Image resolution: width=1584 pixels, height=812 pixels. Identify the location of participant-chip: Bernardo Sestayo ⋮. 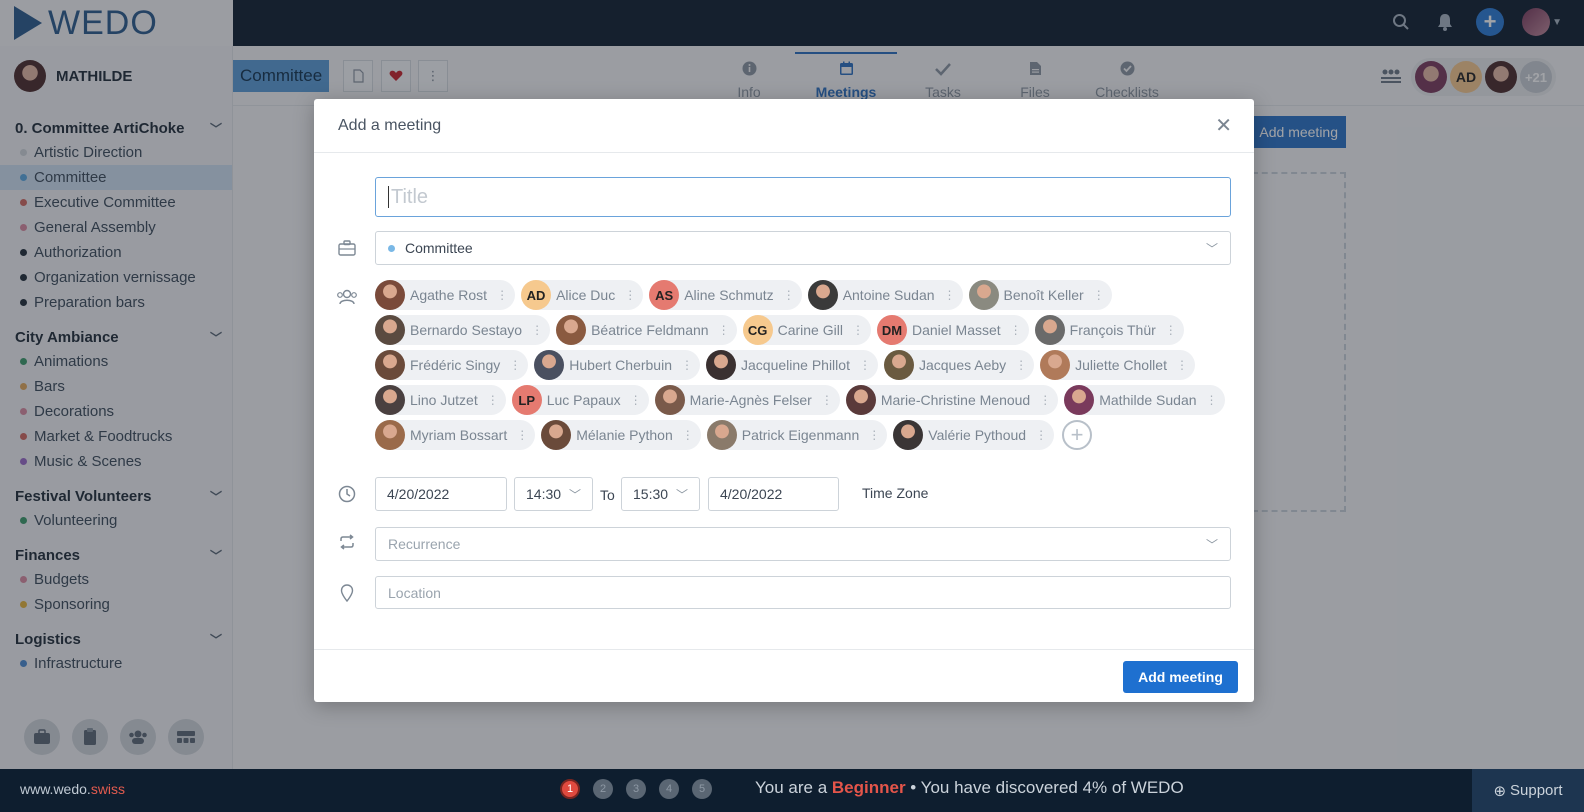
(462, 330).